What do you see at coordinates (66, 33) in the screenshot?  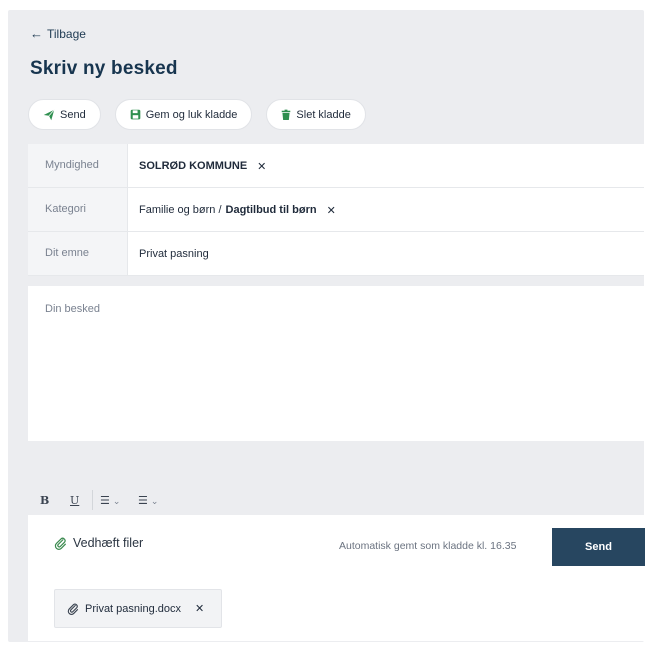 I see `back-label: Tilbage` at bounding box center [66, 33].